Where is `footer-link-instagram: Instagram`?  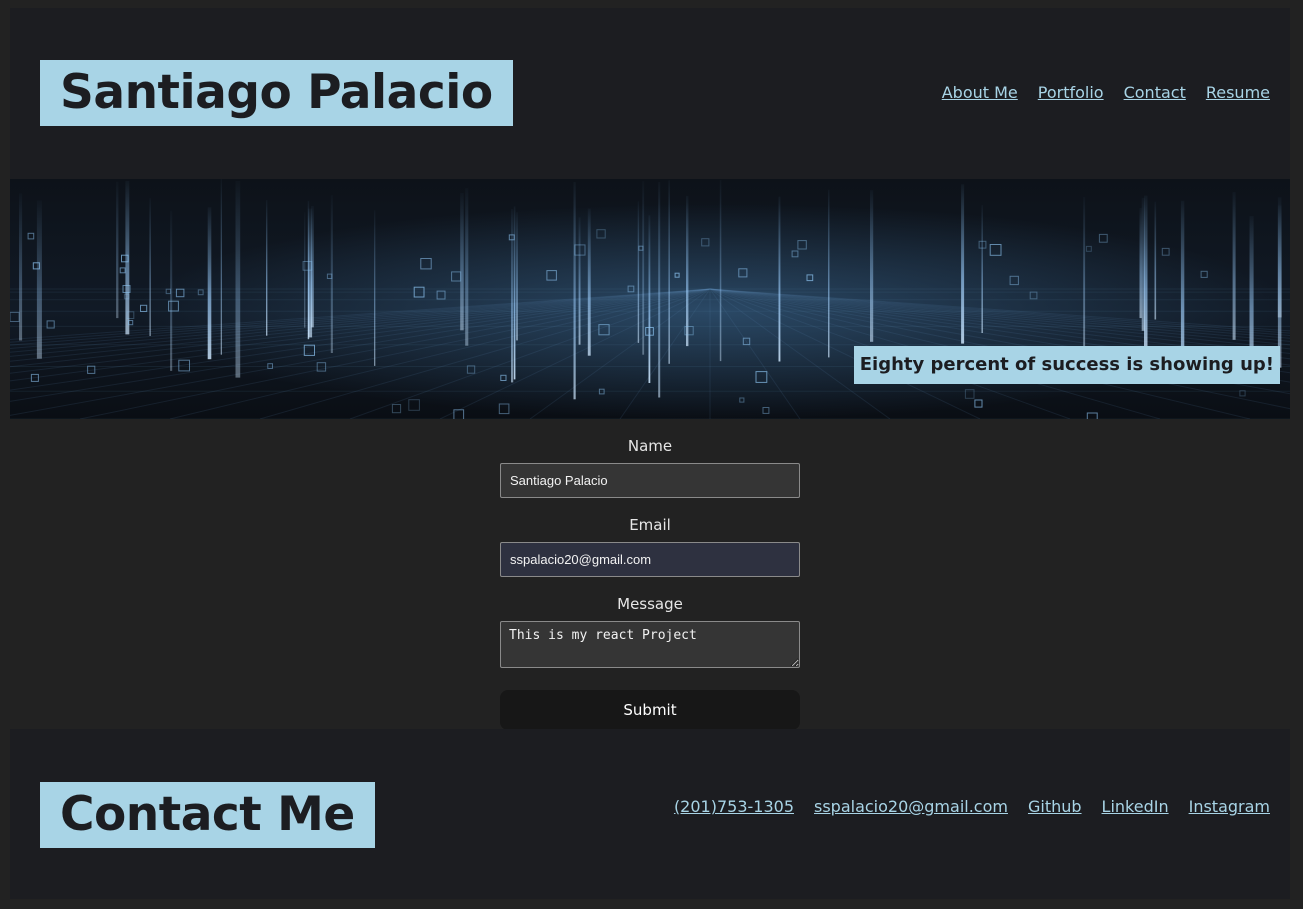 footer-link-instagram: Instagram is located at coordinates (1229, 807).